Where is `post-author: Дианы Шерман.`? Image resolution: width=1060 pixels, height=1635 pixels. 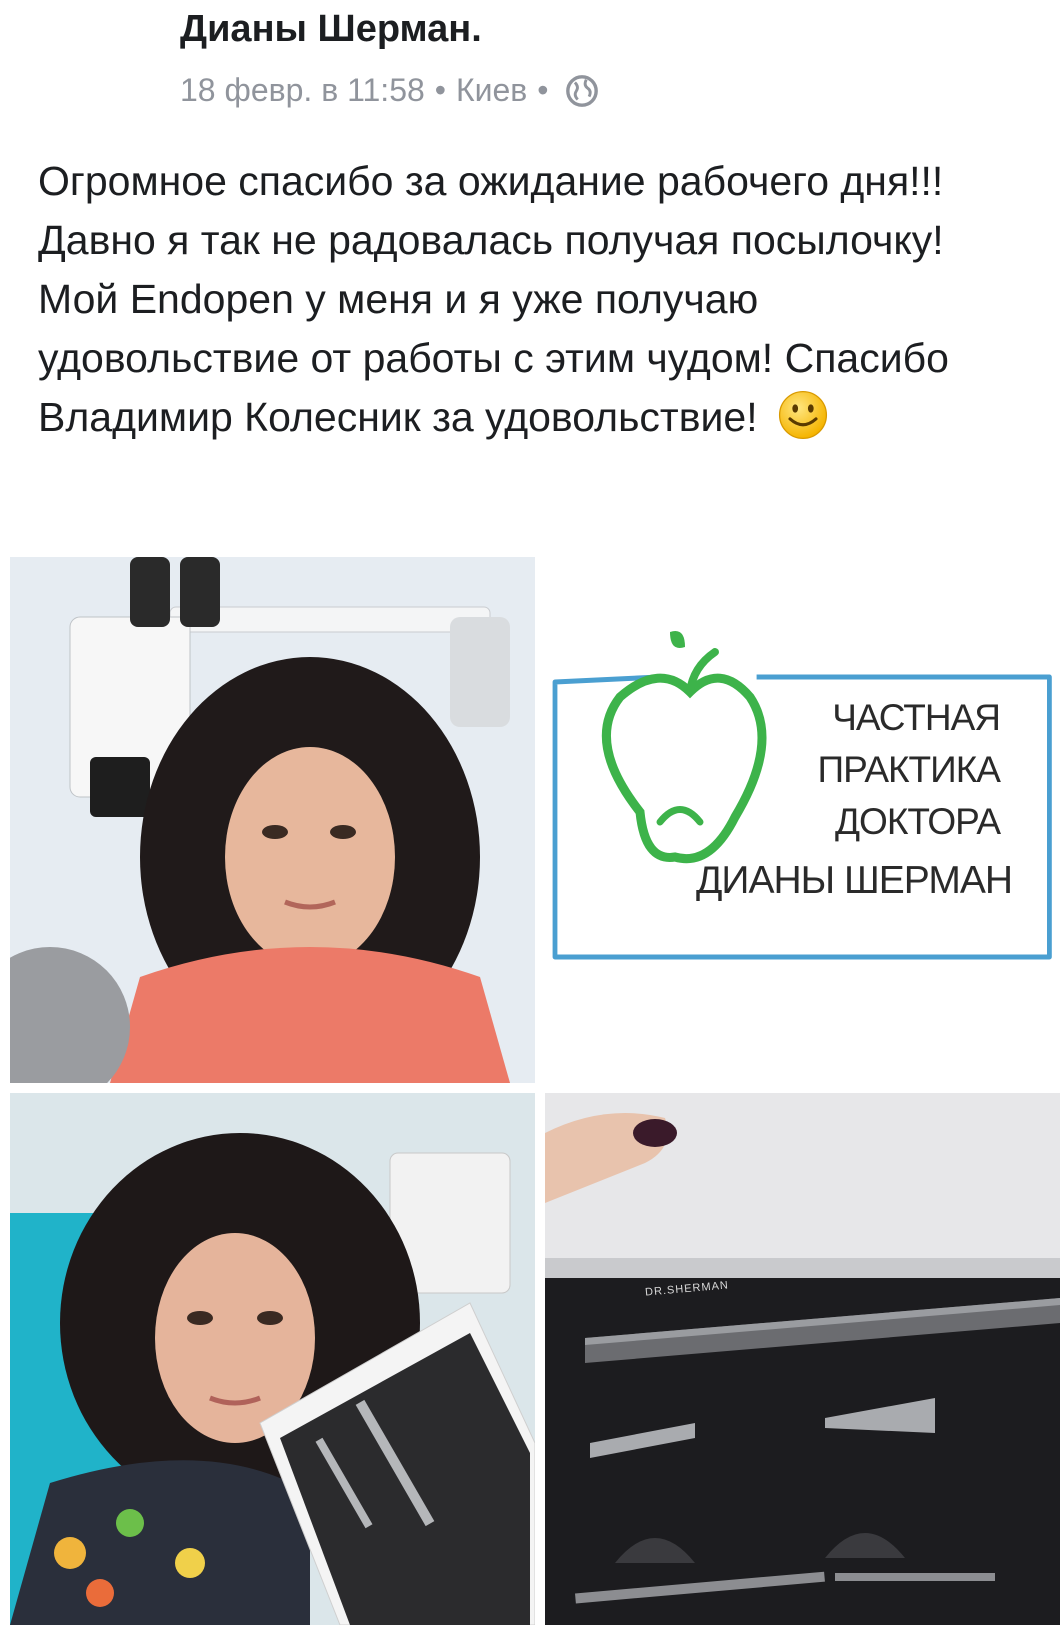 post-author: Дианы Шерман. is located at coordinates (331, 29).